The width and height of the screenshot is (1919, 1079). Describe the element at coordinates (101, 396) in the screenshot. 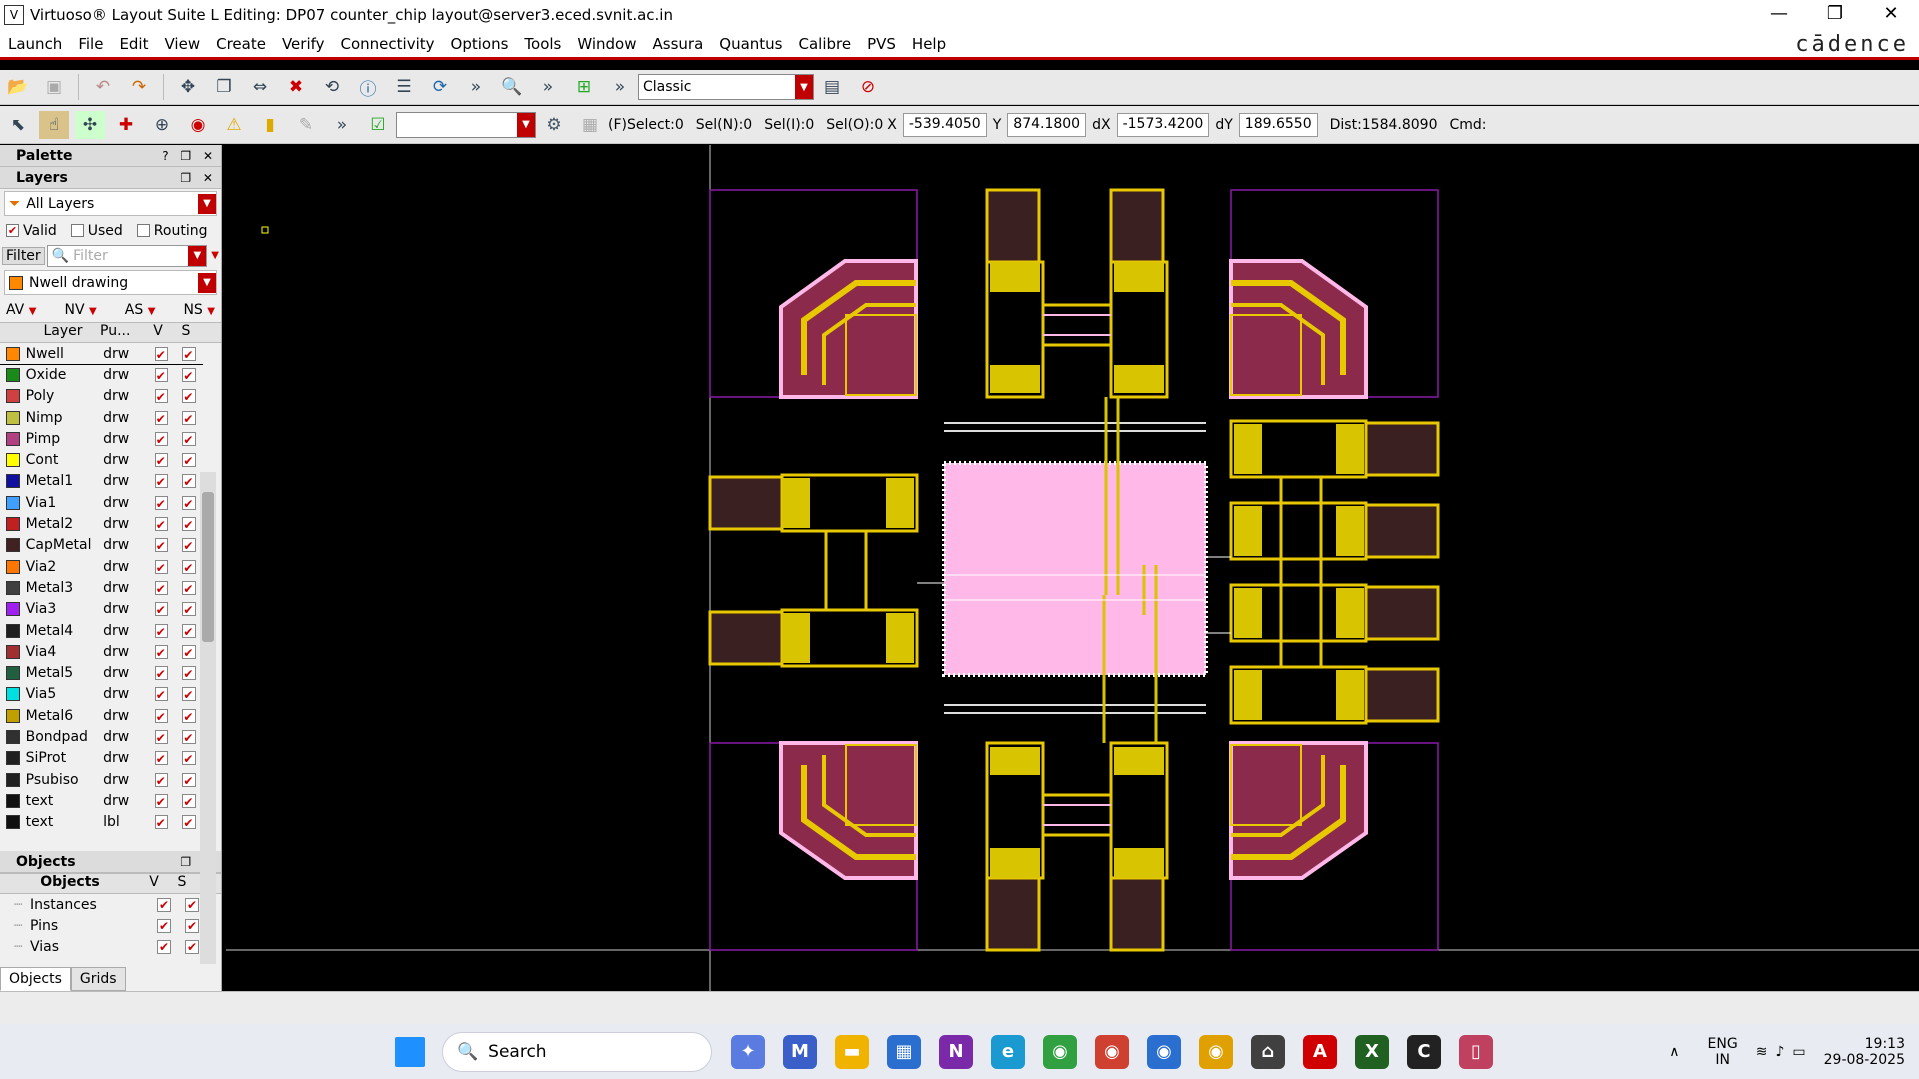

I see `layer-row: Poly drw ✔ ✔` at that location.